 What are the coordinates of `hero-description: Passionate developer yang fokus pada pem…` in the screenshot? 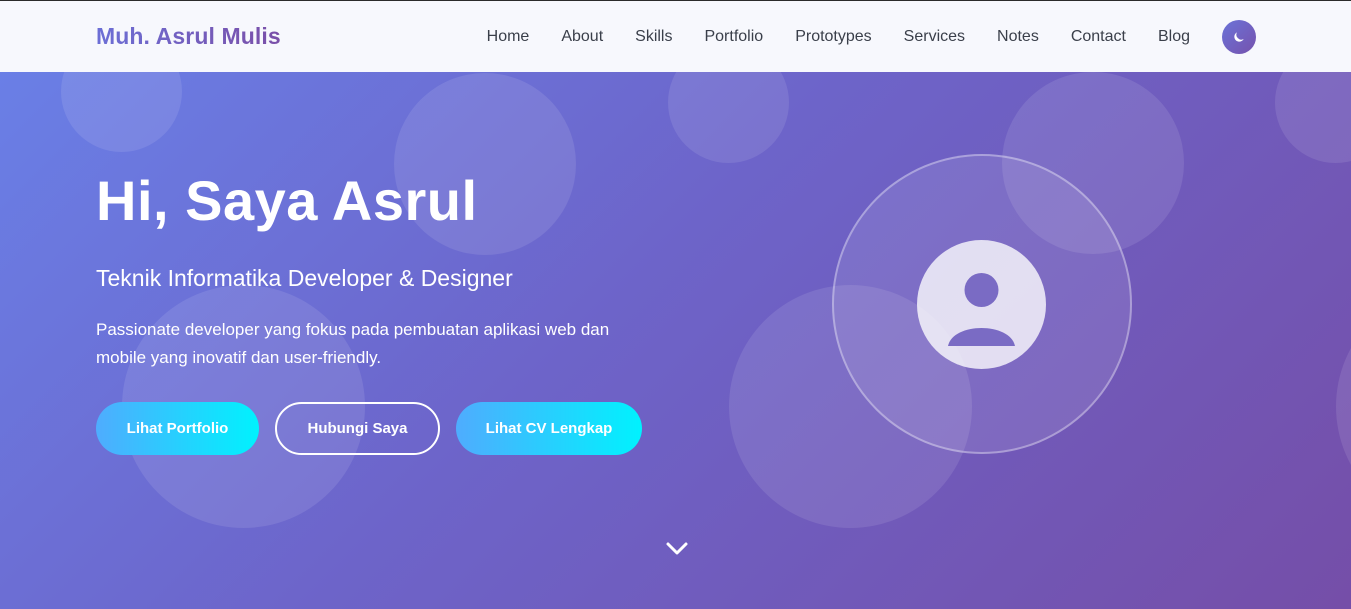 It's located at (353, 343).